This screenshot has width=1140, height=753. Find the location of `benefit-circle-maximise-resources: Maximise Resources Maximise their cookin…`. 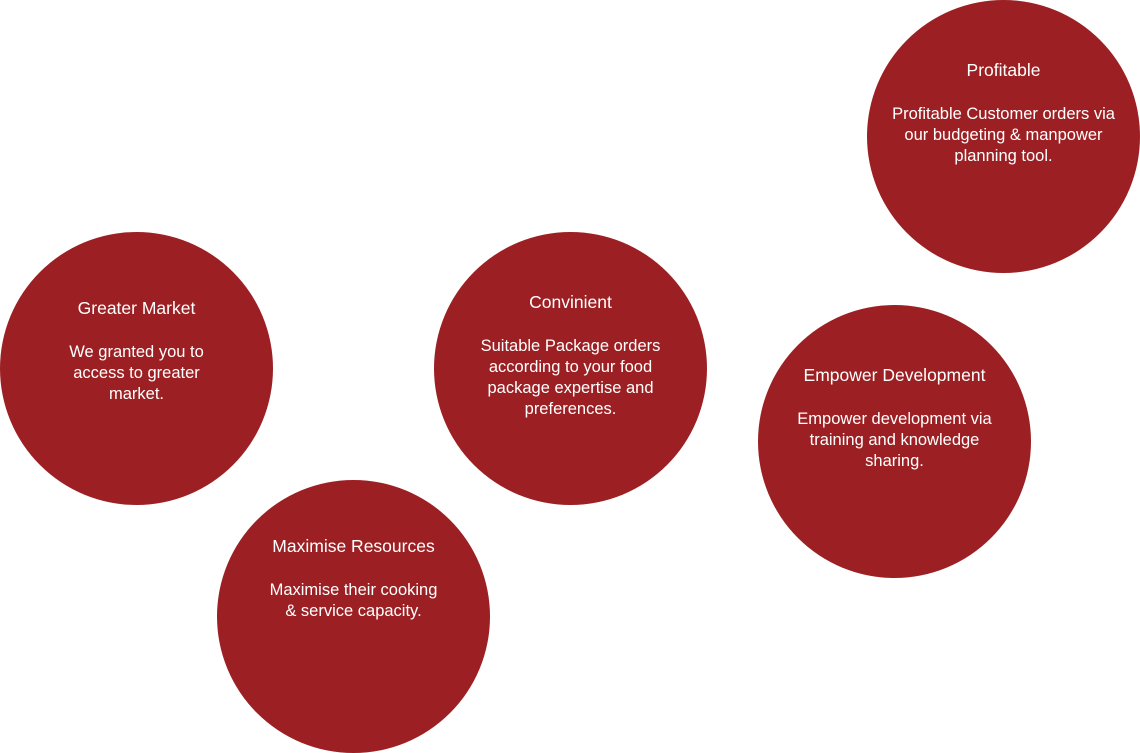

benefit-circle-maximise-resources: Maximise Resources Maximise their cookin… is located at coordinates (353, 616).